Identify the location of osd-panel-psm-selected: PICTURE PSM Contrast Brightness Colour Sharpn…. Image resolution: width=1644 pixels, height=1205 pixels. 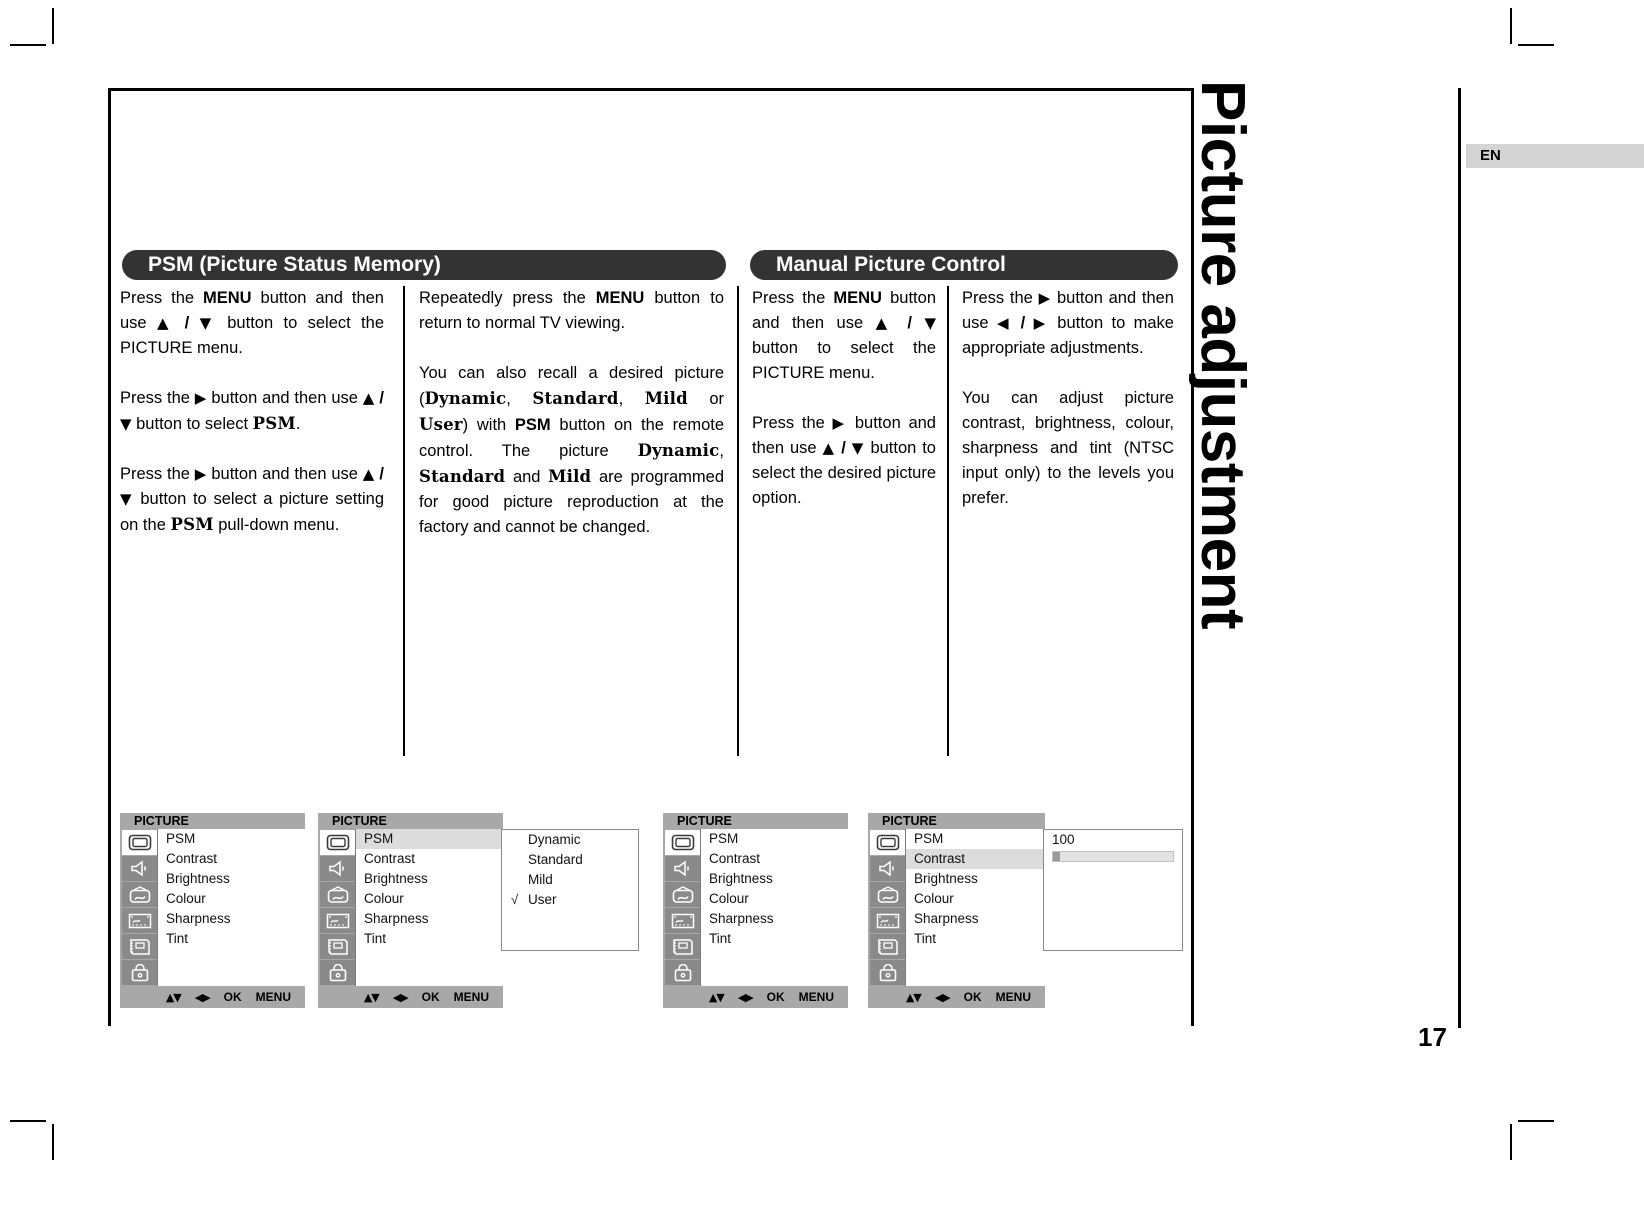
(410, 910).